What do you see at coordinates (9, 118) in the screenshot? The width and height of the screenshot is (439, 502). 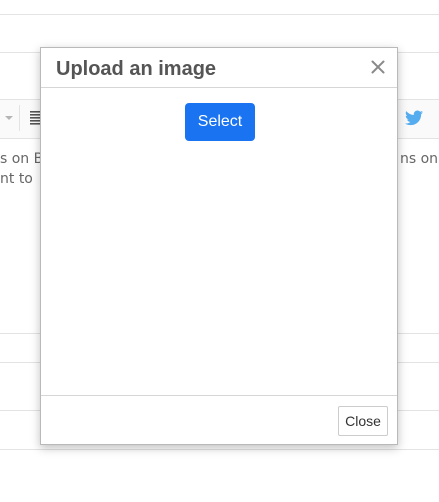 I see `chevron-down-icon` at bounding box center [9, 118].